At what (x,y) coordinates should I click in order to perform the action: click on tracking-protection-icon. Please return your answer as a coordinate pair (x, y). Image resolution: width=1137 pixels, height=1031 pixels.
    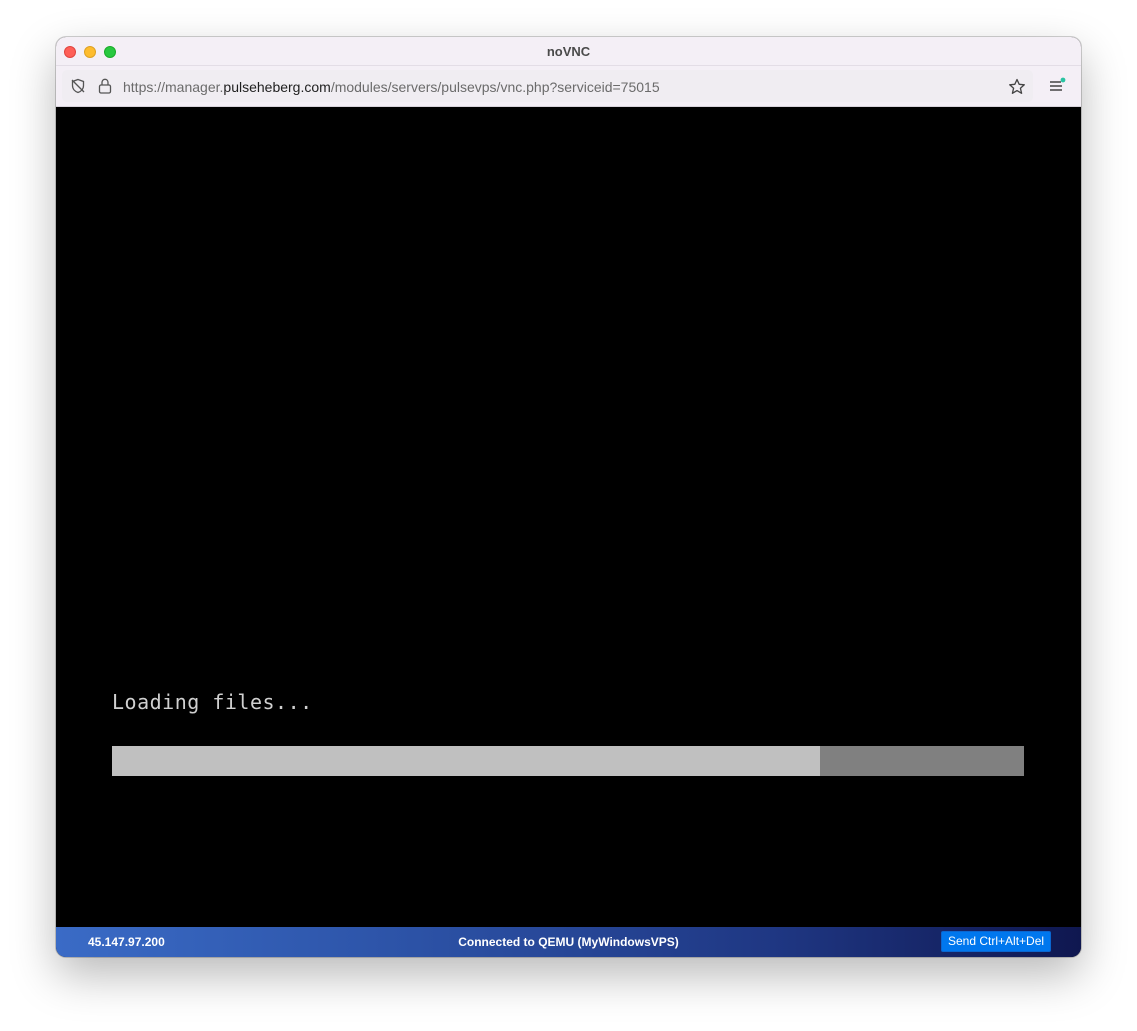
    Looking at the image, I should click on (78, 86).